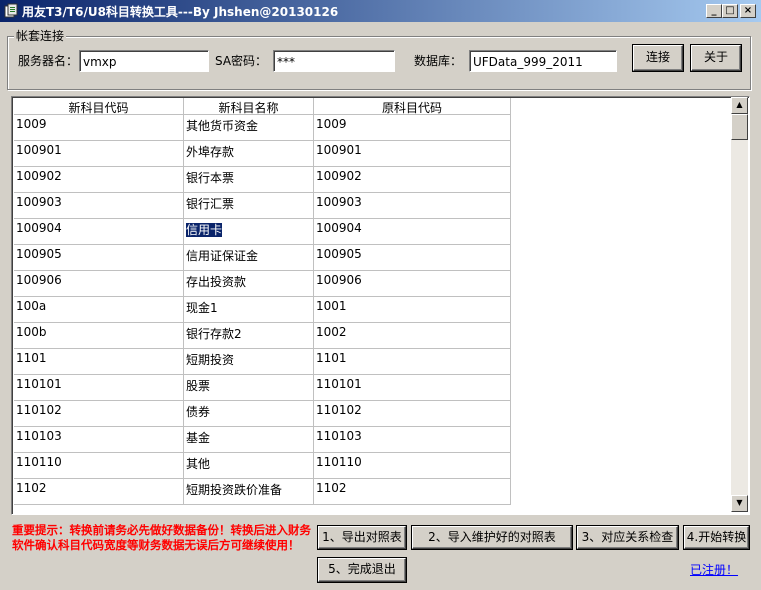  I want to click on window-title: 用友T3/T6/U8科目转换工具---By Jhshen@20130126, so click(180, 12).